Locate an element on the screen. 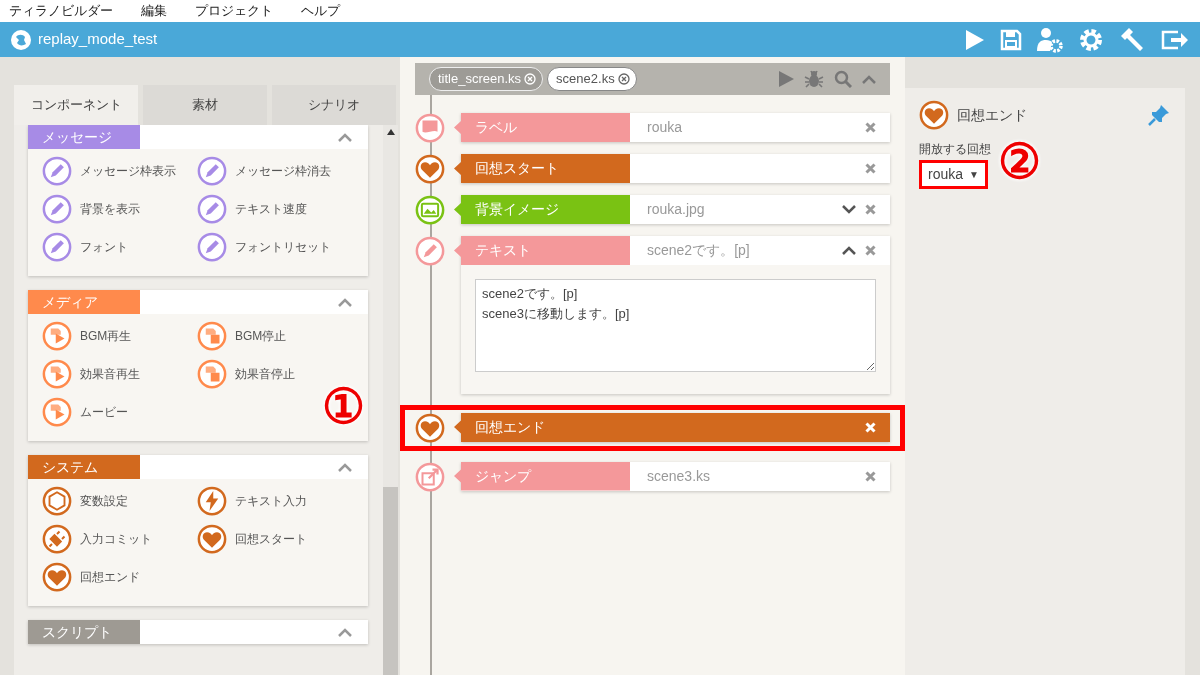 This screenshot has height=675, width=1200. scroll-up-icon is located at coordinates (390, 132).